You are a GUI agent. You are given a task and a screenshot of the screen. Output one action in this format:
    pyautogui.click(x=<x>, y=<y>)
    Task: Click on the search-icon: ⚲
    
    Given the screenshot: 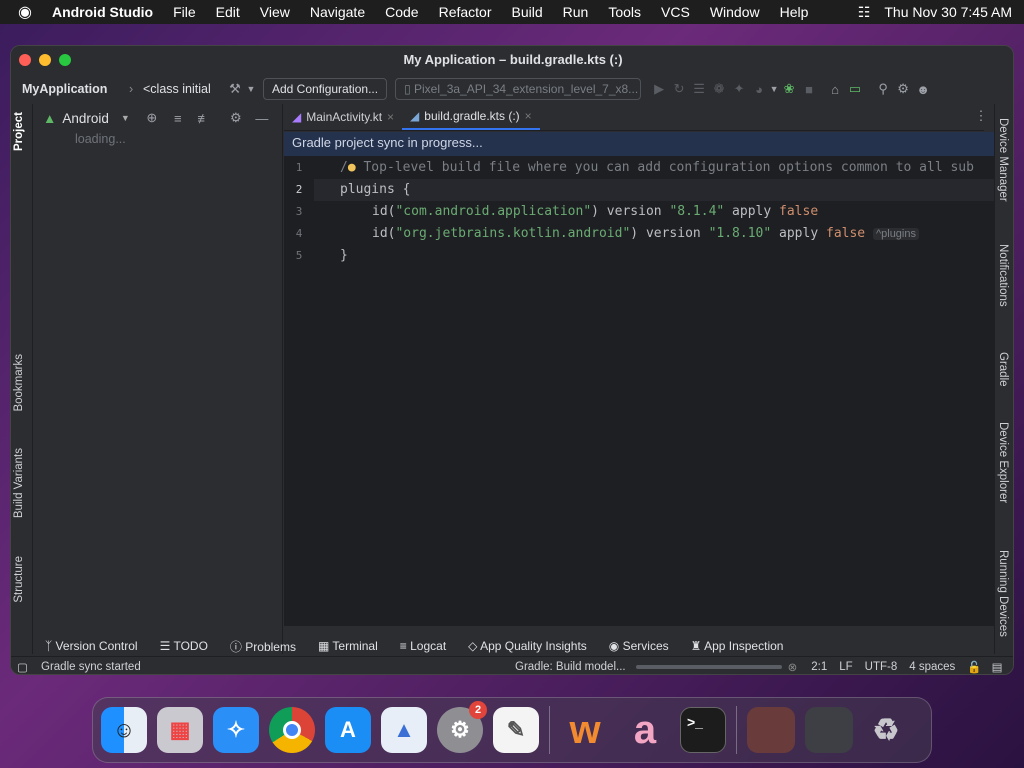 What is the action you would take?
    pyautogui.click(x=883, y=89)
    